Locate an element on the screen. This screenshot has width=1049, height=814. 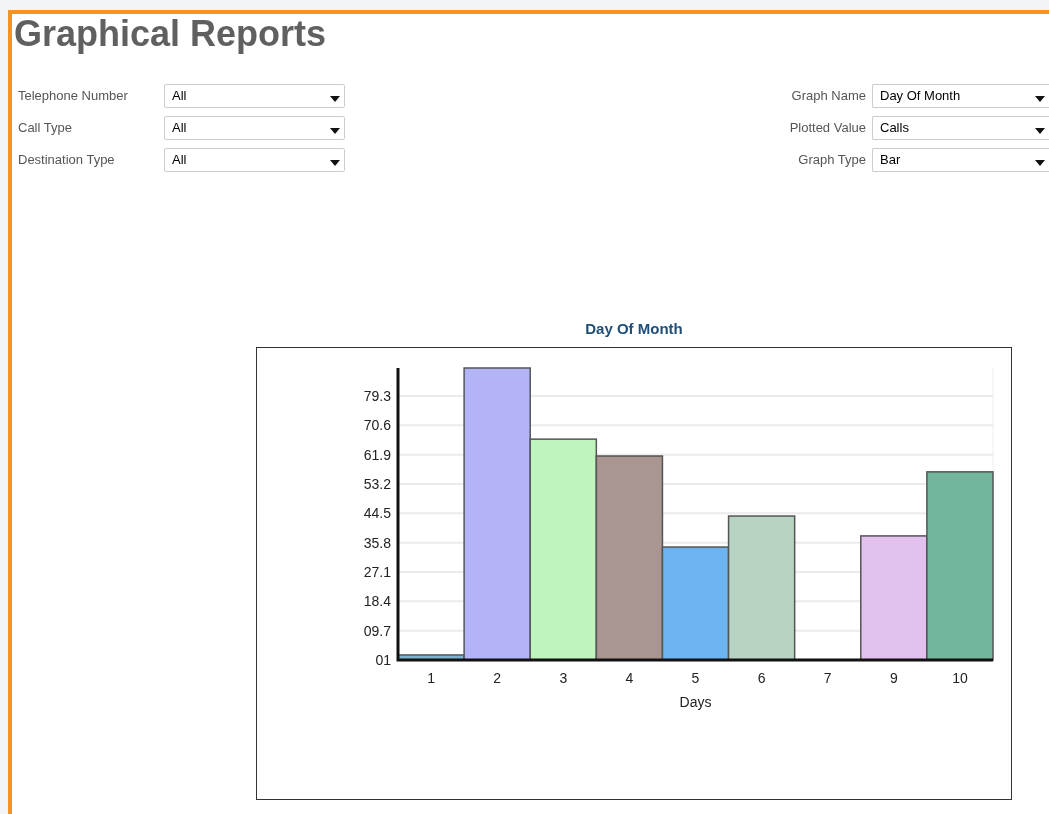
x-axis-title: Days is located at coordinates (695, 702).